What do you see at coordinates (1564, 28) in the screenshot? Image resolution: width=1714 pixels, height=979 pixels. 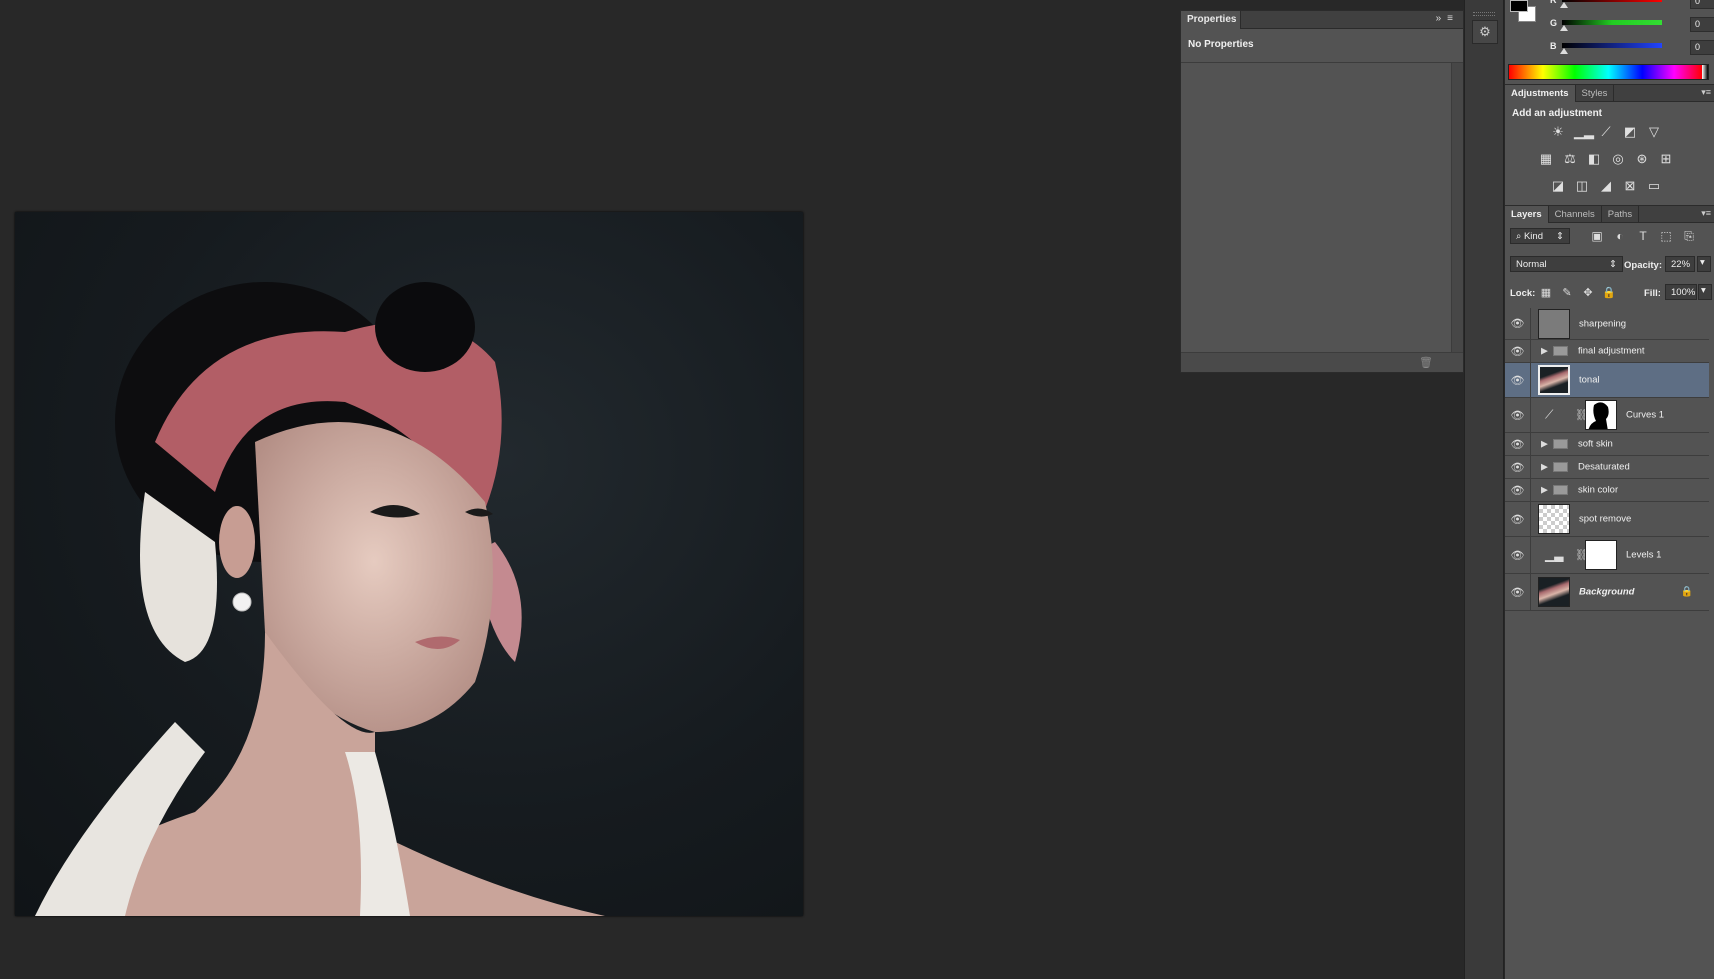 I see `channel-g-thumb` at bounding box center [1564, 28].